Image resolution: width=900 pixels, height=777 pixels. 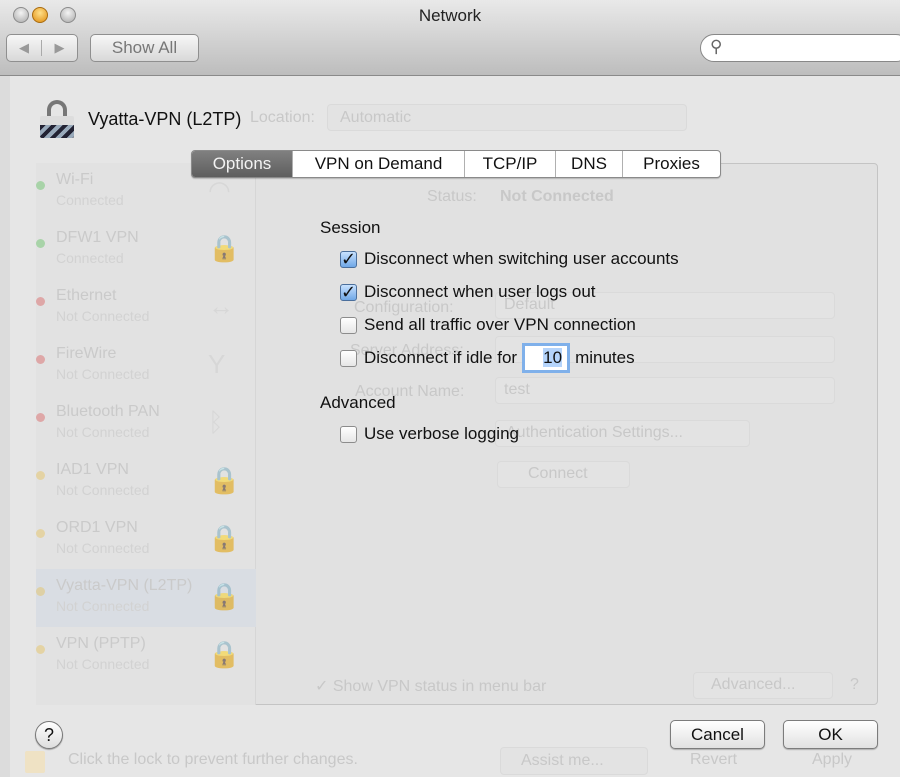 I want to click on tab-vpn-on-demand: VPN on Demand, so click(x=379, y=164).